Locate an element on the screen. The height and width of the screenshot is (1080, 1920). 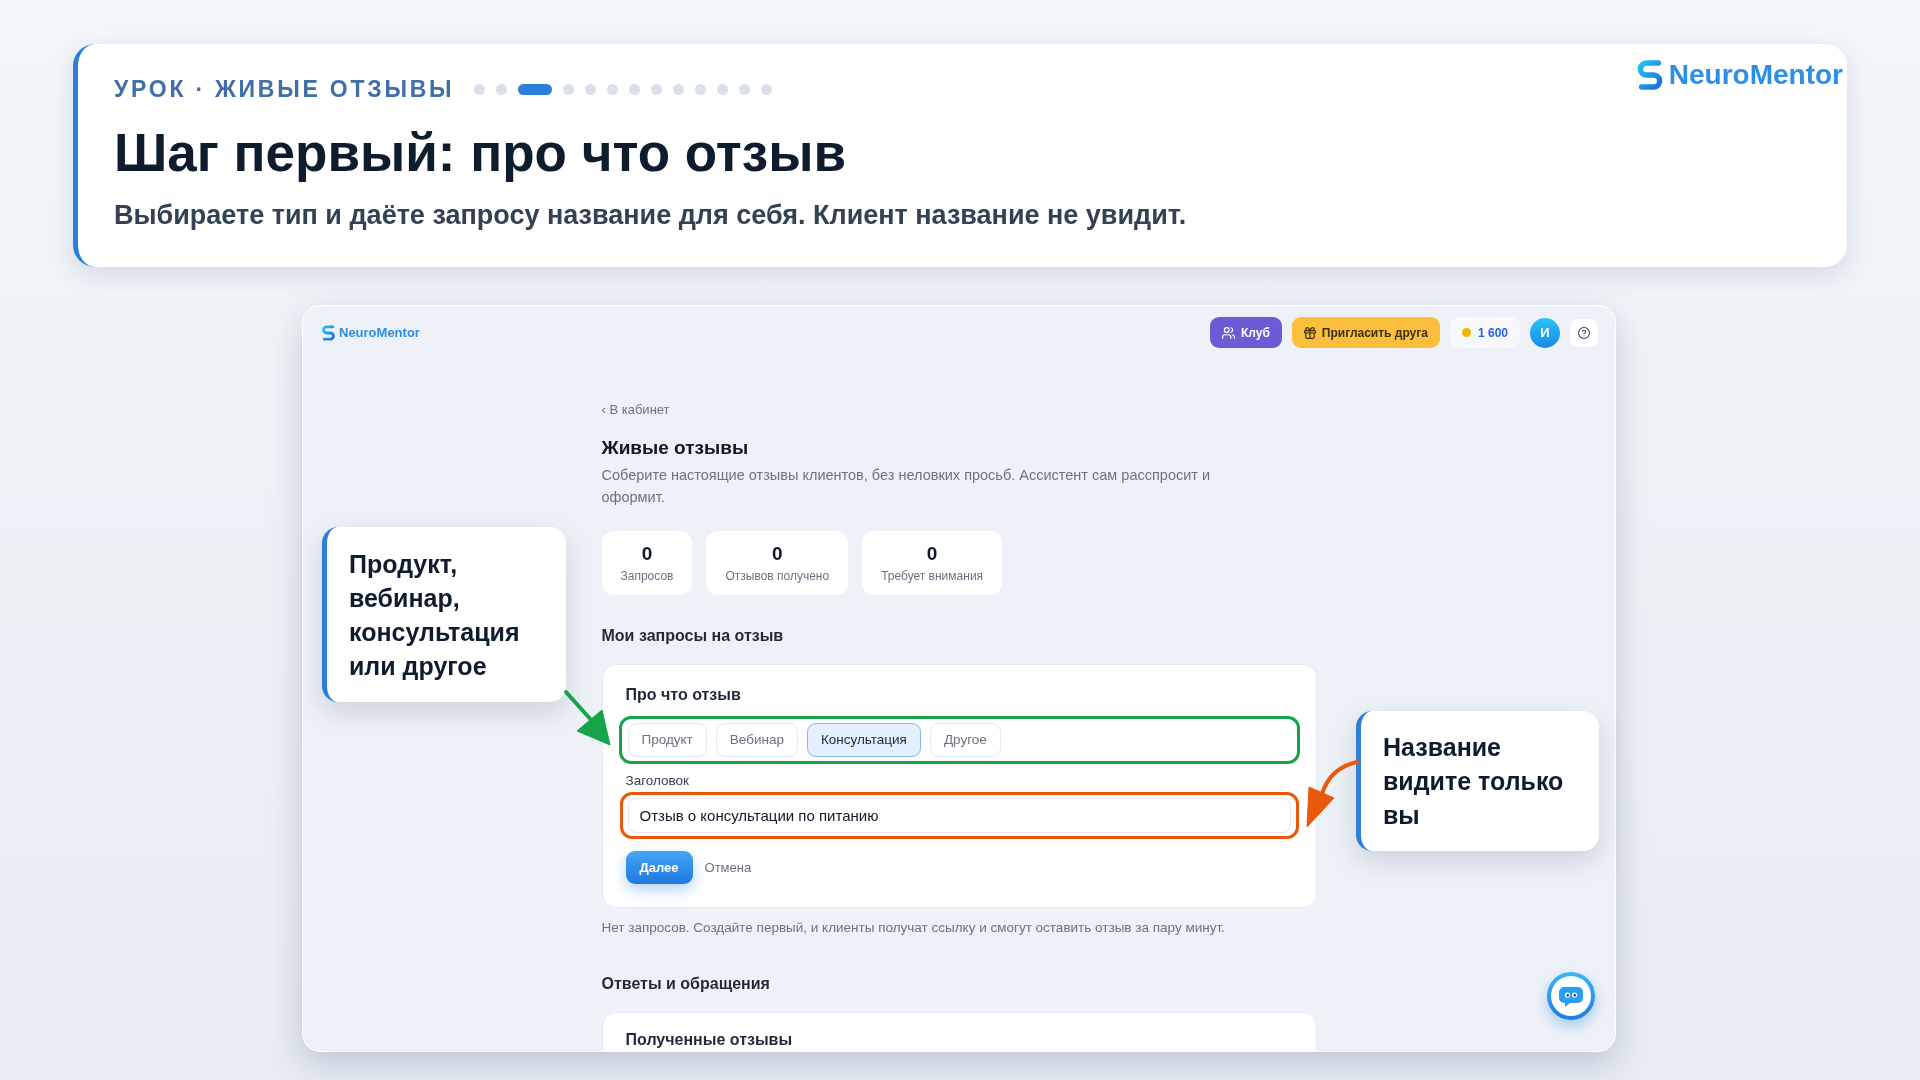
field-label: Заголовок is located at coordinates (657, 781).